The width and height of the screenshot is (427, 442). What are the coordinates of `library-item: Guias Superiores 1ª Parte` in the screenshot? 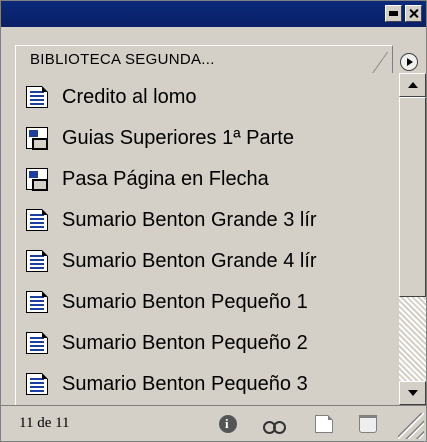 It's located at (207, 138).